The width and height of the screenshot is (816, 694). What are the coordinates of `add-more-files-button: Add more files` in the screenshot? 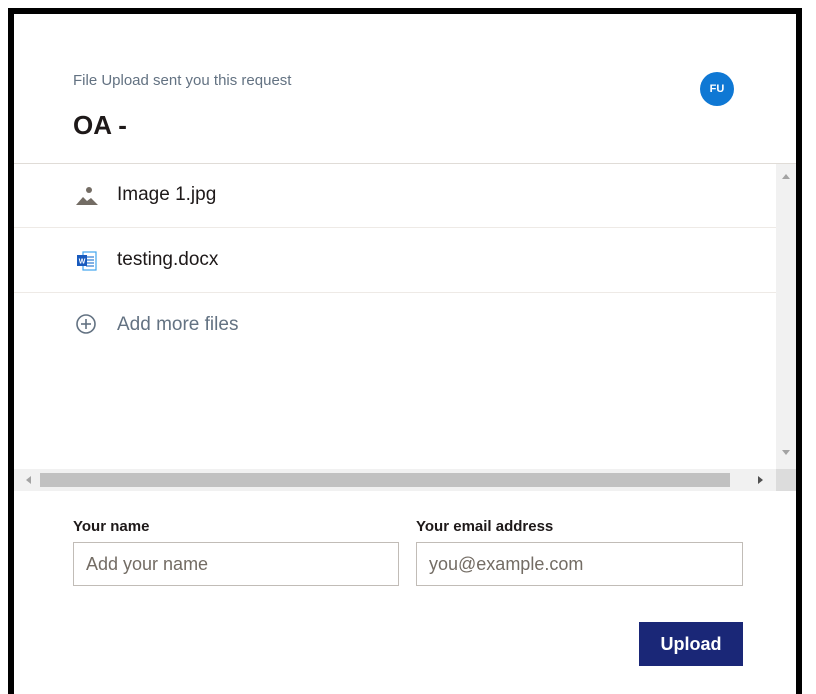 It's located at (395, 326).